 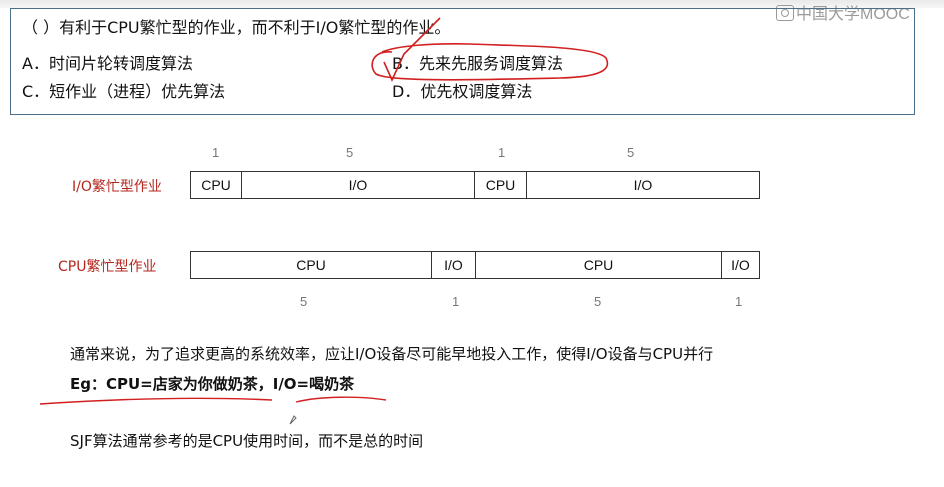 What do you see at coordinates (304, 301) in the screenshot?
I see `cpu-duration-label-1: 5` at bounding box center [304, 301].